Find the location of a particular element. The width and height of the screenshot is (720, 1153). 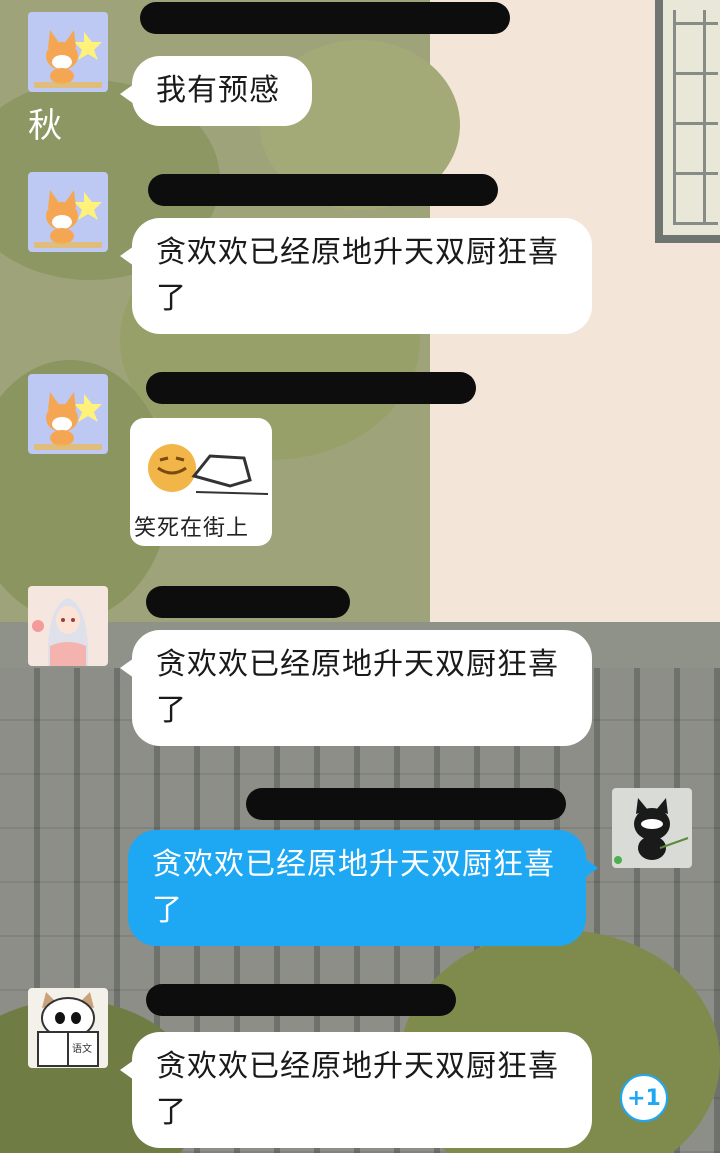

background-window is located at coordinates (687, 121).